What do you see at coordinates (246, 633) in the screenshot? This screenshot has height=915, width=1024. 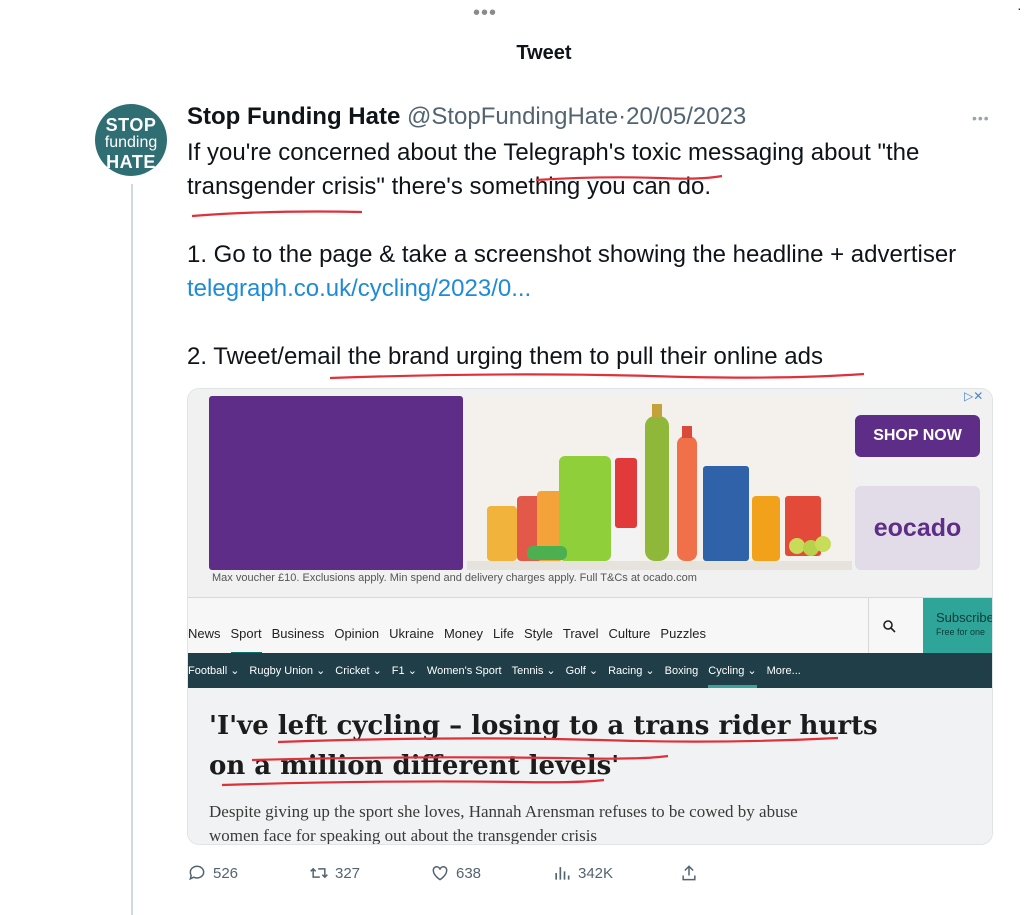 I see `site-nav-tab: Sport` at bounding box center [246, 633].